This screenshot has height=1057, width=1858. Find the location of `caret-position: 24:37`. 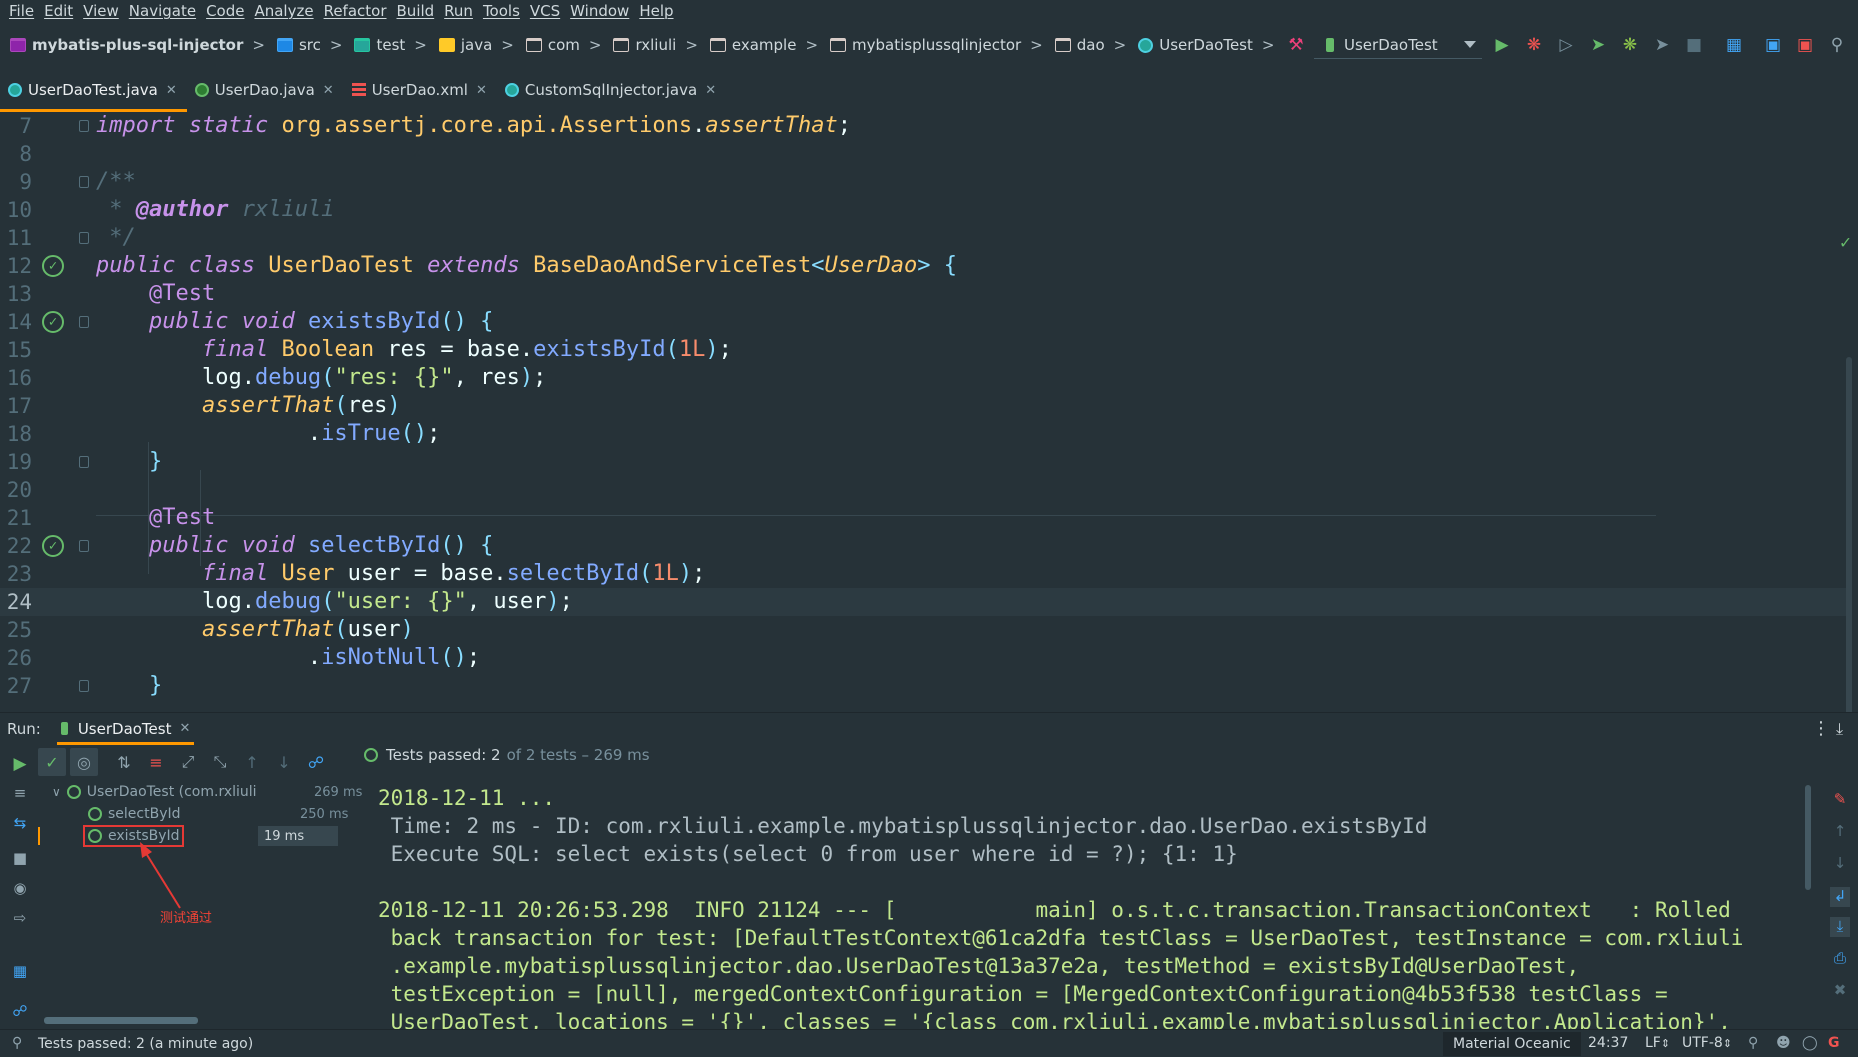

caret-position: 24:37 is located at coordinates (1608, 1043).